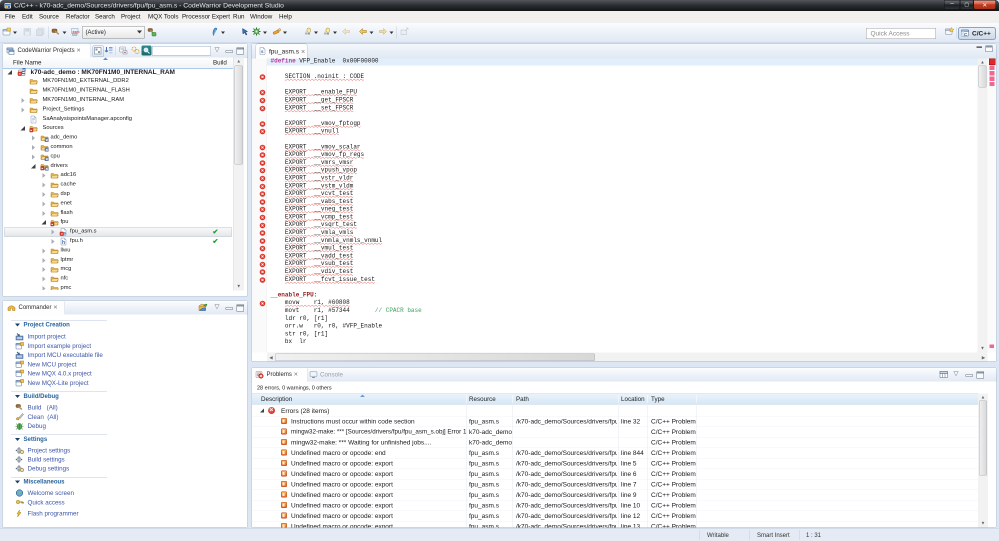 The width and height of the screenshot is (999, 541). Describe the element at coordinates (63, 243) in the screenshot. I see `svg-text: h` at that location.